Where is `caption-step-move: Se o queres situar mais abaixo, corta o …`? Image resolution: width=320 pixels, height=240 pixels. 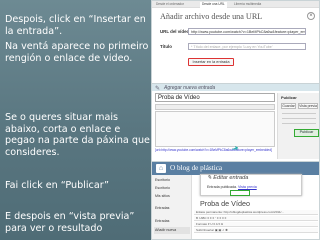
caption-step-move: Se o queres situar mais abaixo, corta o … is located at coordinates (77, 135).